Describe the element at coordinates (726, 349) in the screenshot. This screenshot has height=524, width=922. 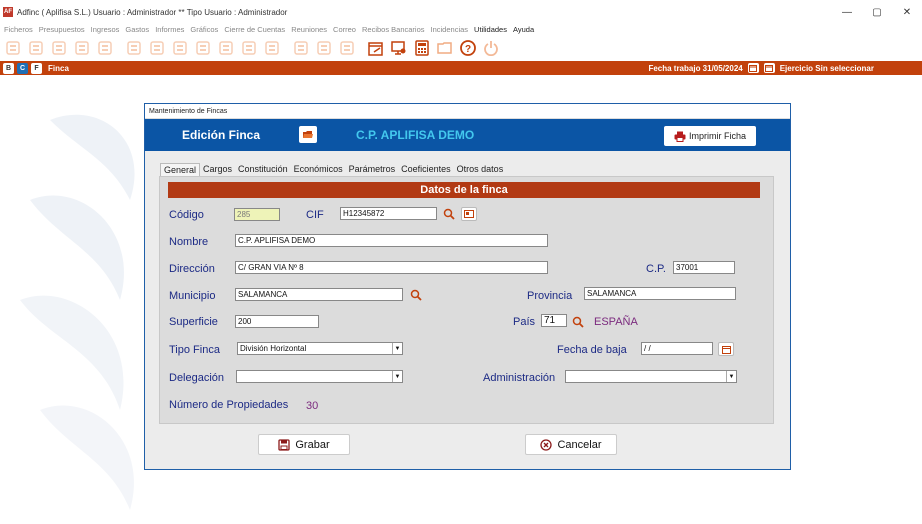
I see `fecha-baja-calendar-button` at that location.